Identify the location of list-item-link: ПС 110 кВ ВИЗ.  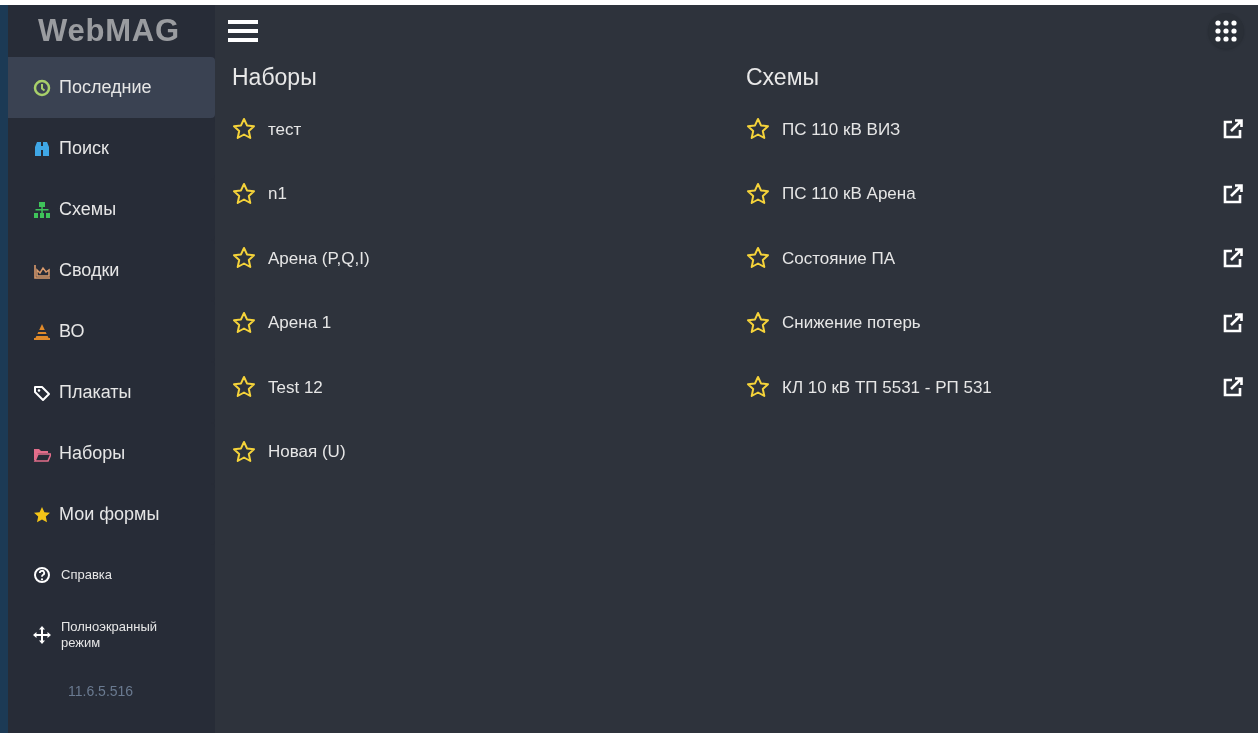
(996, 129).